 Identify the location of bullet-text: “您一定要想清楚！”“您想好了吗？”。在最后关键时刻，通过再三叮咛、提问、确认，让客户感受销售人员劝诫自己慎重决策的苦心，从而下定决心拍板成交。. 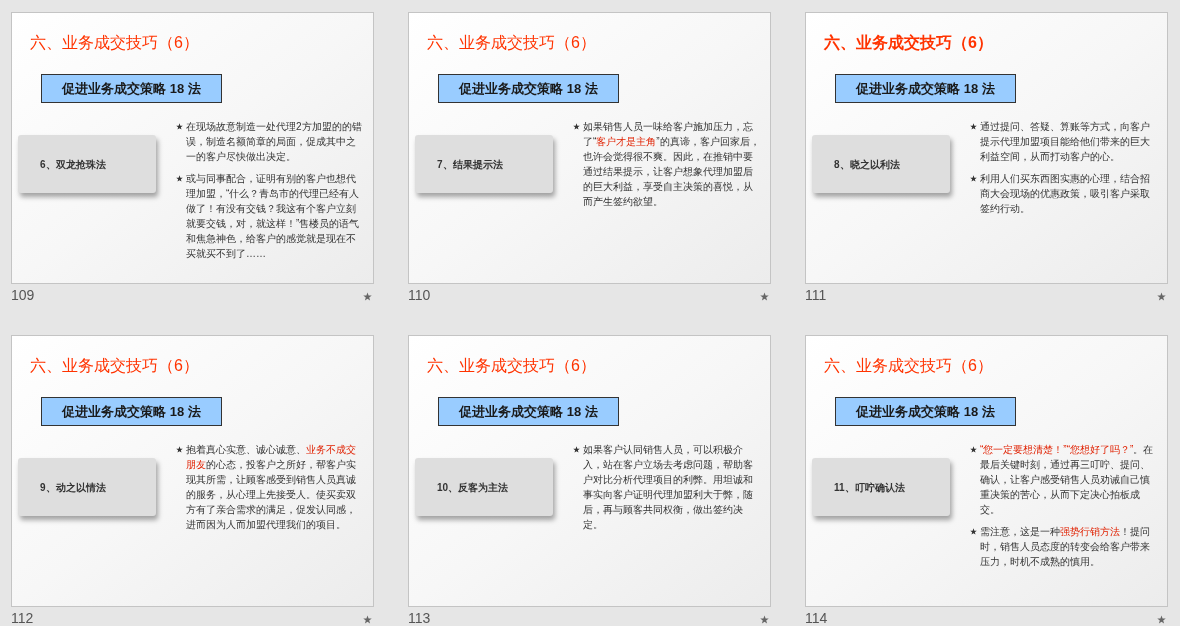
(1067, 480).